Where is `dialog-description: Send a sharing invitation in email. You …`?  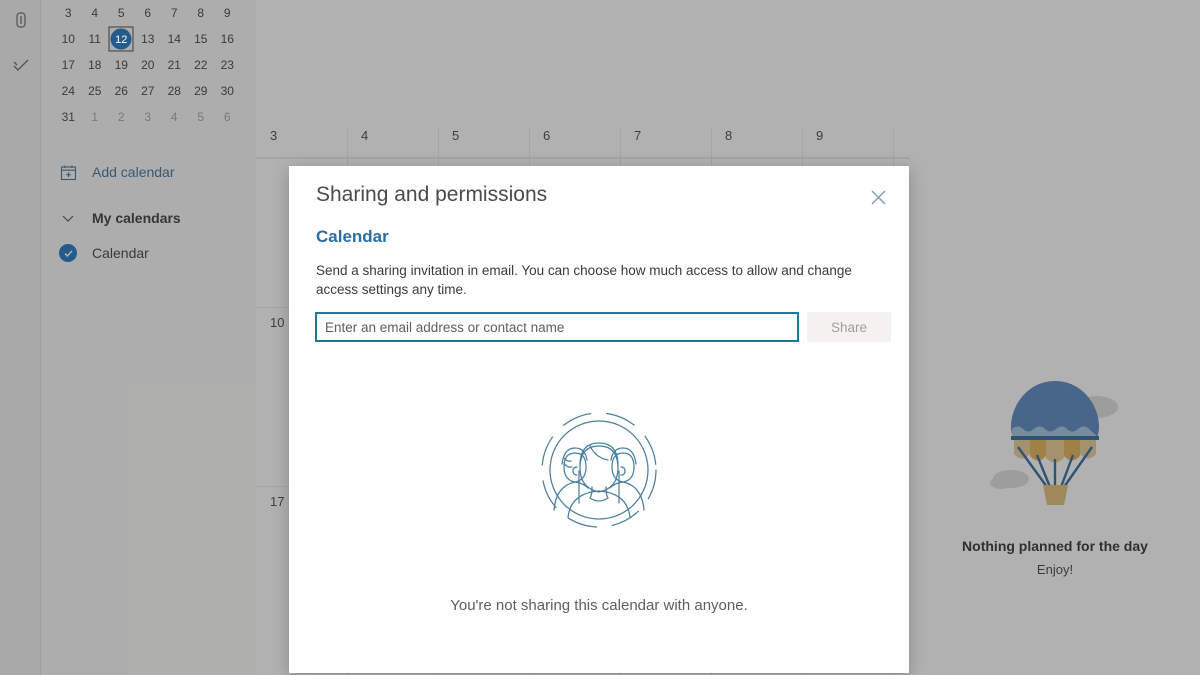 dialog-description: Send a sharing invitation in email. You … is located at coordinates (584, 280).